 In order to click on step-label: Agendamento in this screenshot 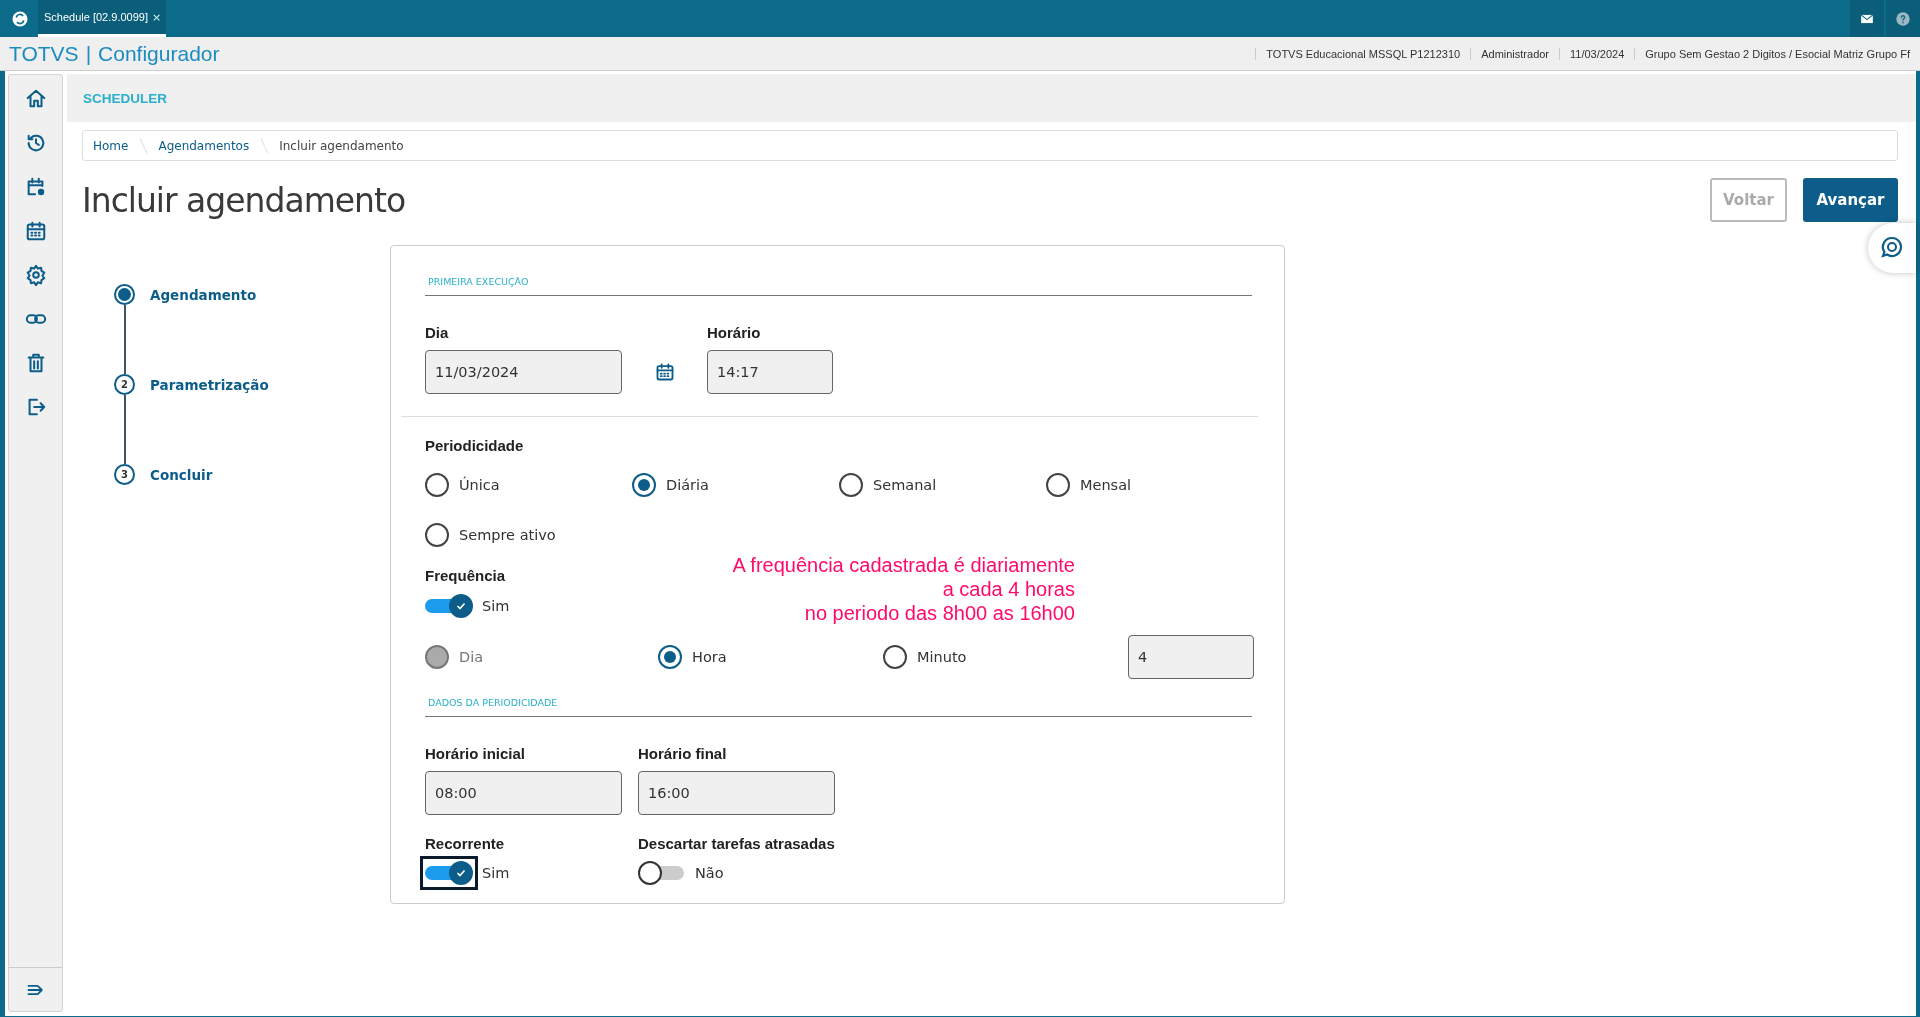, I will do `click(203, 294)`.